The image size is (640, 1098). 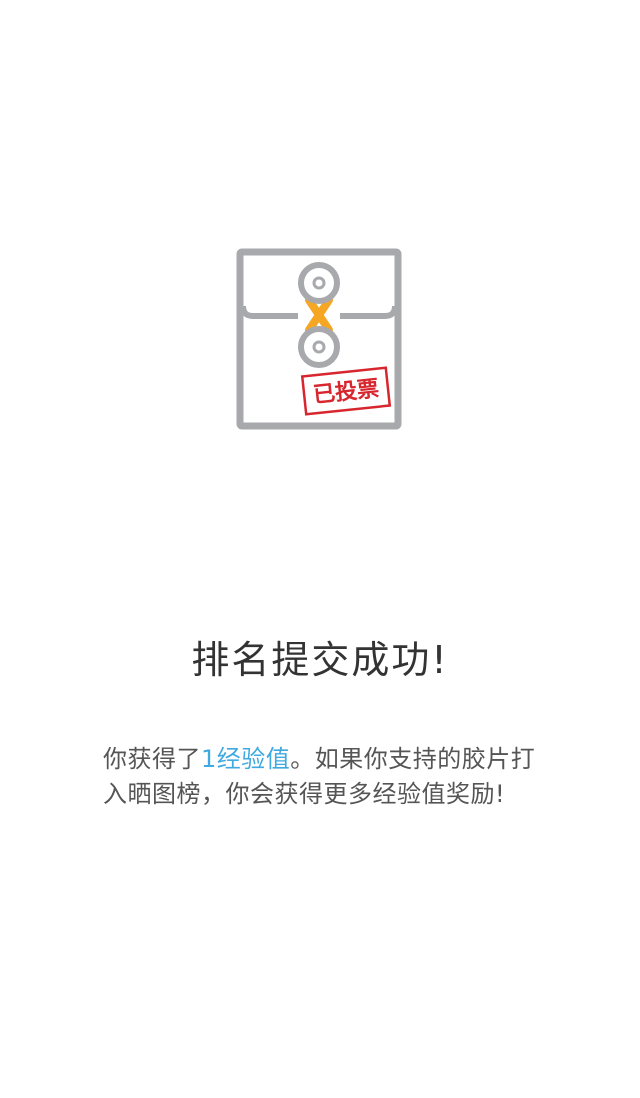 What do you see at coordinates (346, 391) in the screenshot?
I see `voted-stamp: 已投票` at bounding box center [346, 391].